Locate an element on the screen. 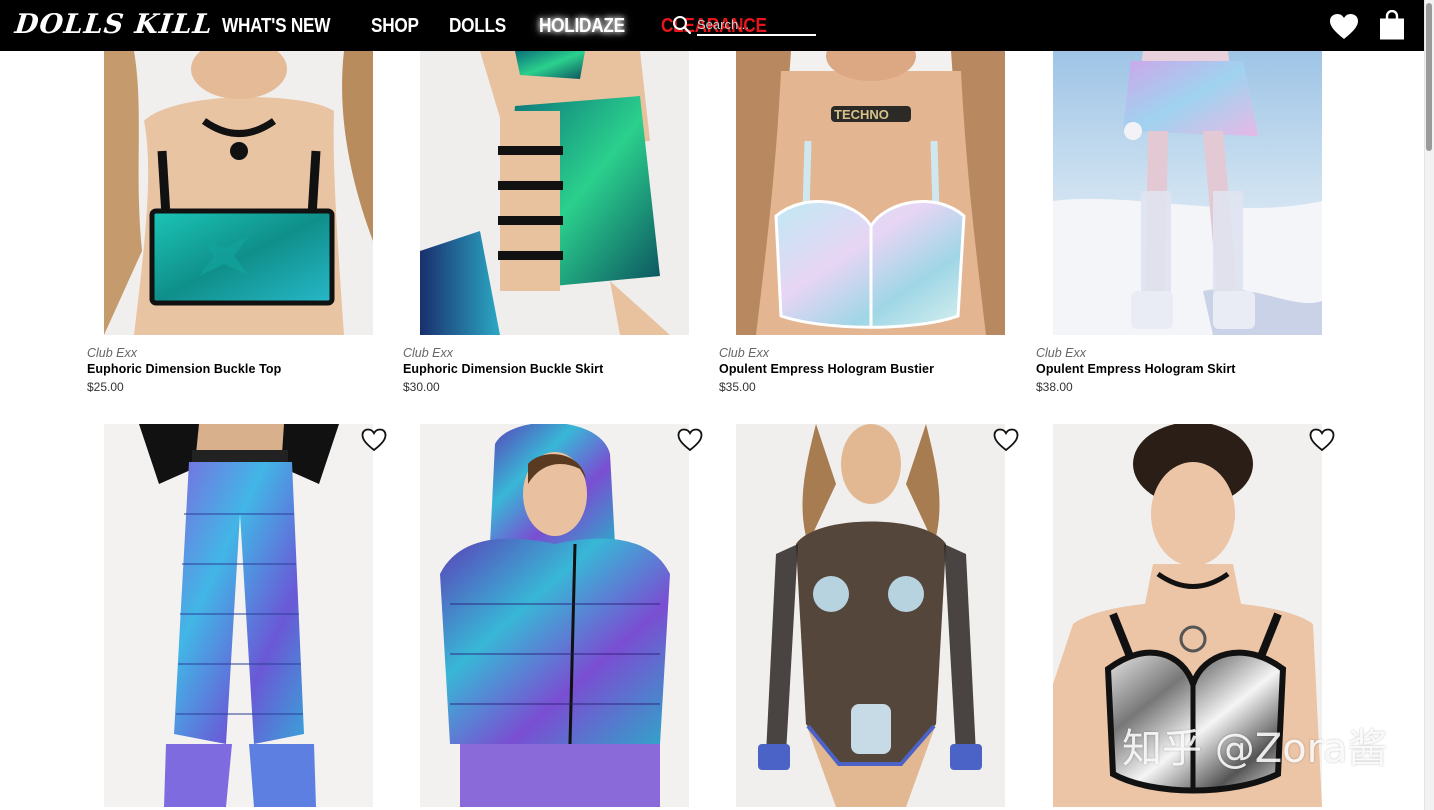 This screenshot has width=1434, height=810. product-name: Opulent Empress Hologram Bustier is located at coordinates (826, 369).